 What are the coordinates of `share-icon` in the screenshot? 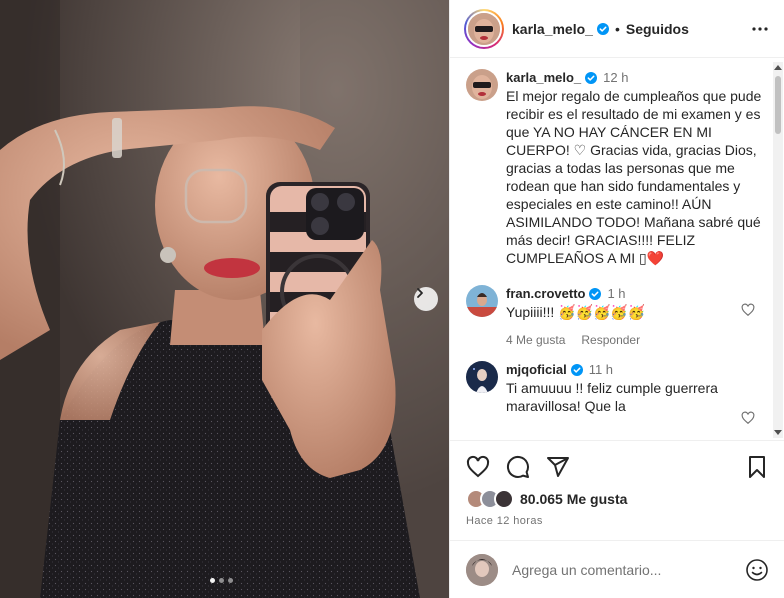 It's located at (558, 467).